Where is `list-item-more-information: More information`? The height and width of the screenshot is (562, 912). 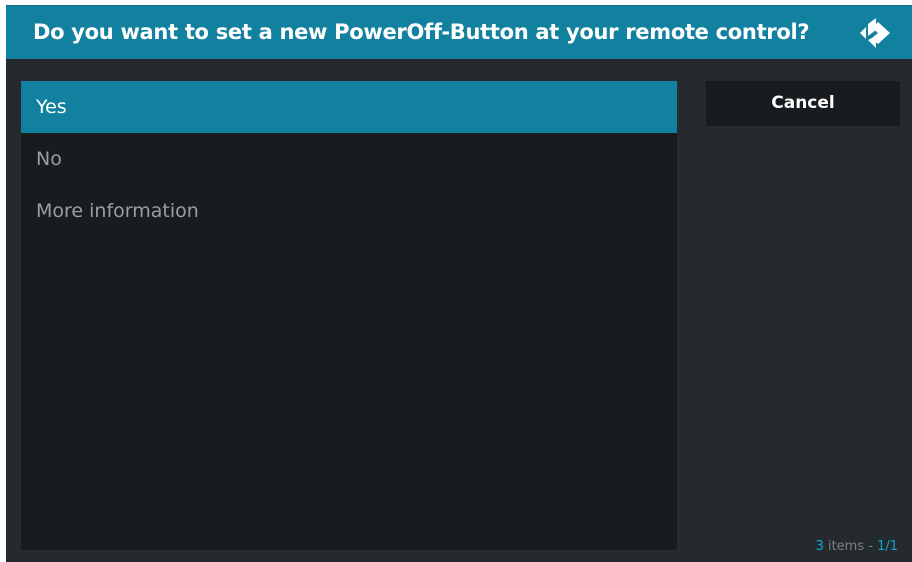 list-item-more-information: More information is located at coordinates (349, 211).